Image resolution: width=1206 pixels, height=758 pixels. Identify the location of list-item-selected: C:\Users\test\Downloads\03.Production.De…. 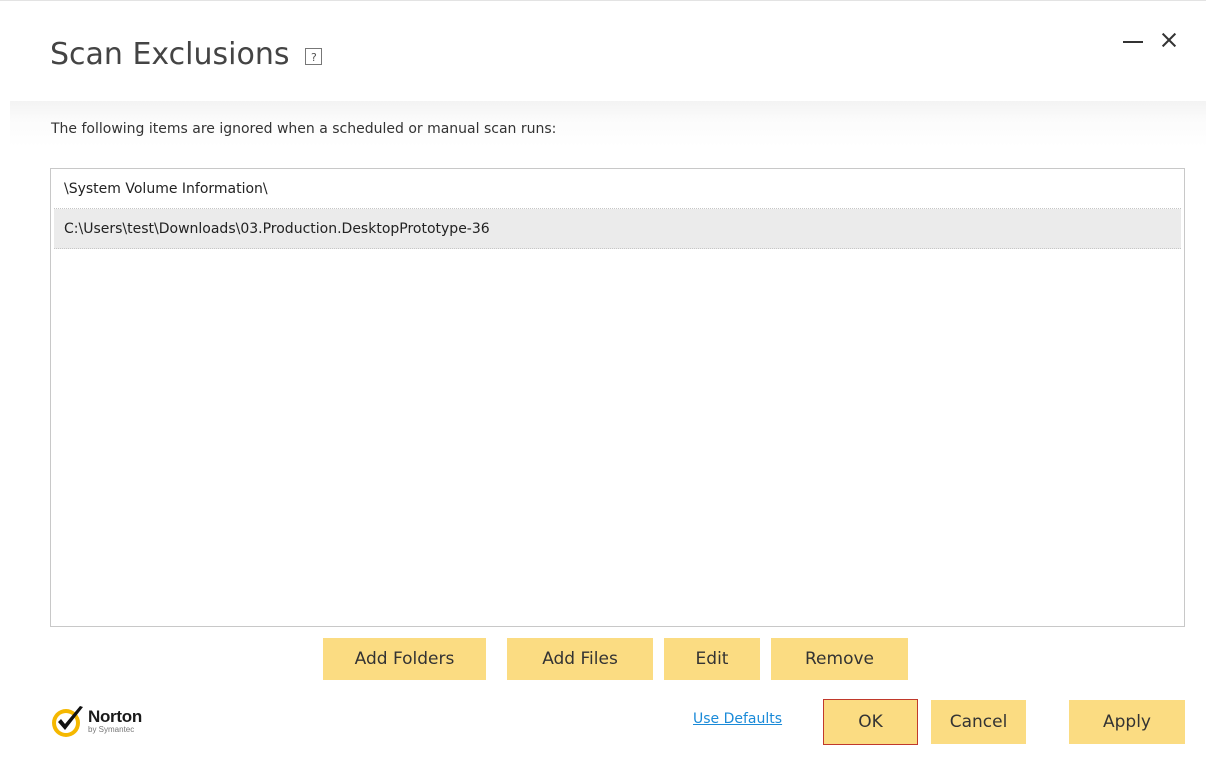
(617, 229).